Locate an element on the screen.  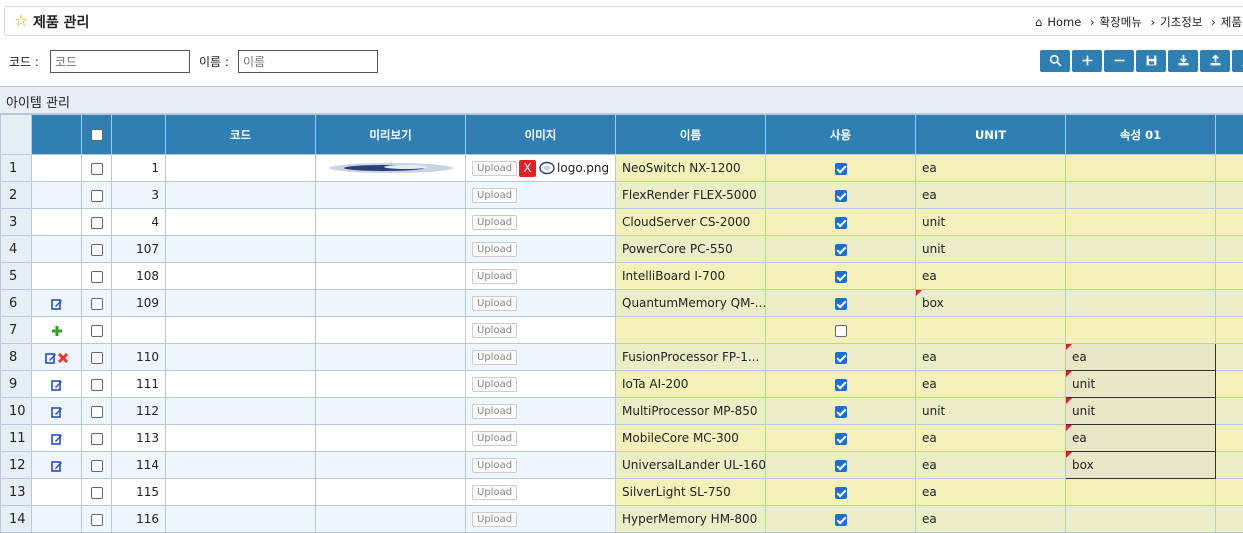
row-id: 111 is located at coordinates (139, 384).